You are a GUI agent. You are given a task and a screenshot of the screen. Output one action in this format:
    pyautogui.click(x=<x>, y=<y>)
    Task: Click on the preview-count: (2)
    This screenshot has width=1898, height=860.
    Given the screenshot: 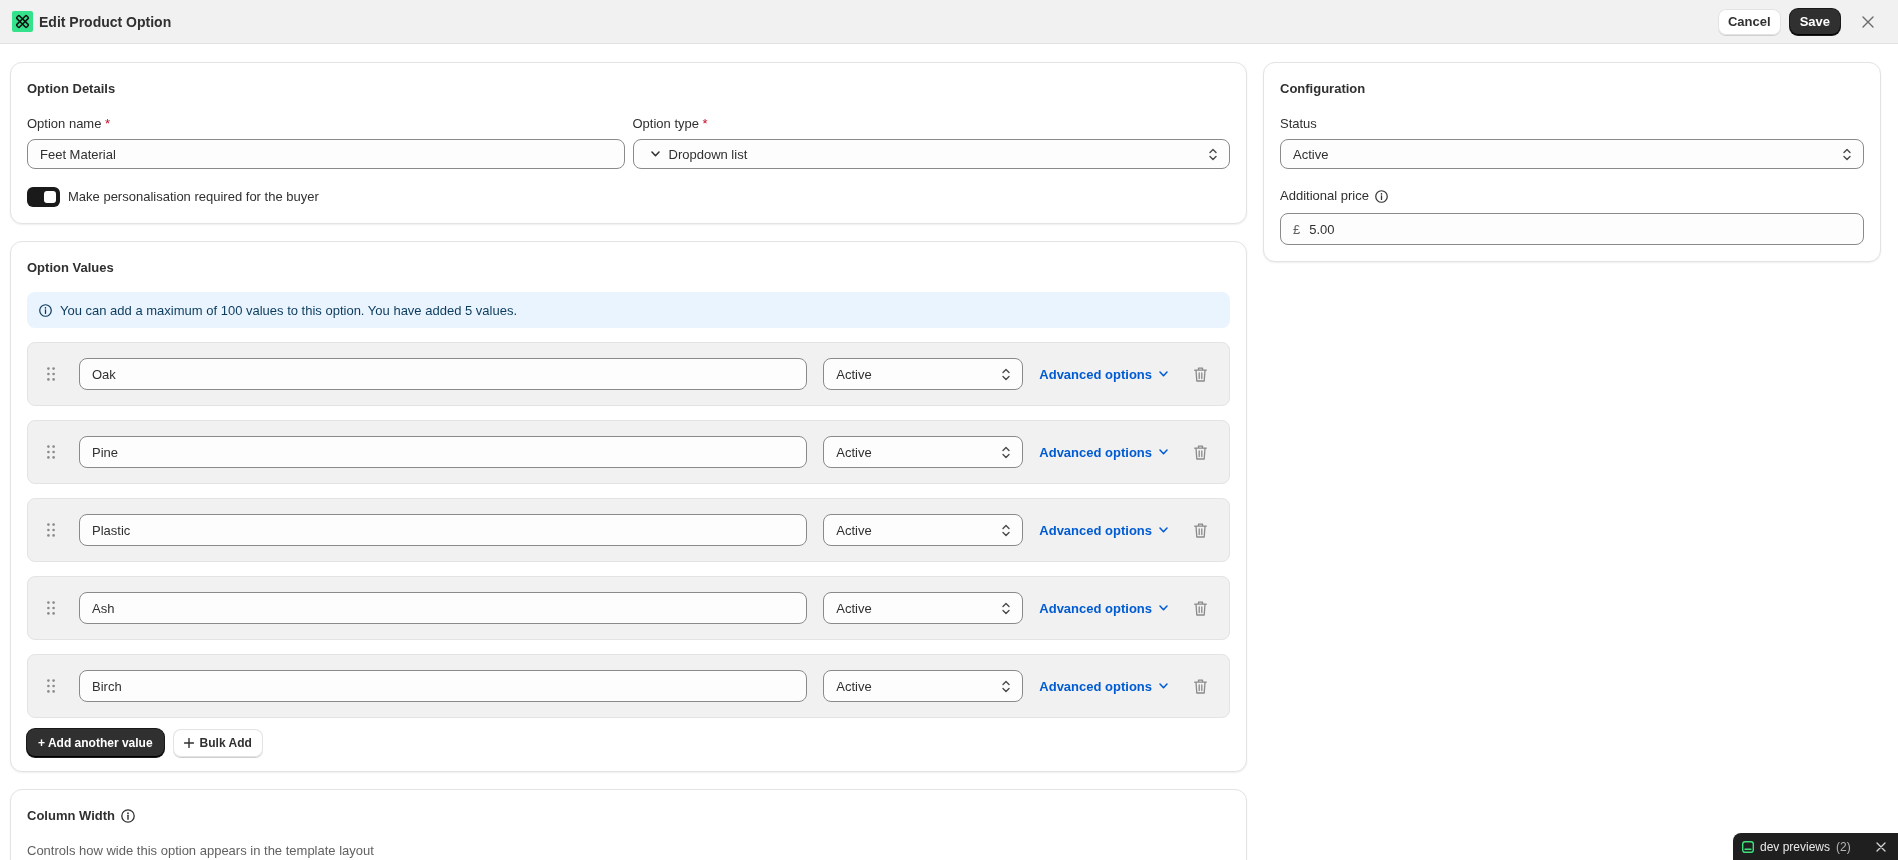 What is the action you would take?
    pyautogui.click(x=1843, y=846)
    